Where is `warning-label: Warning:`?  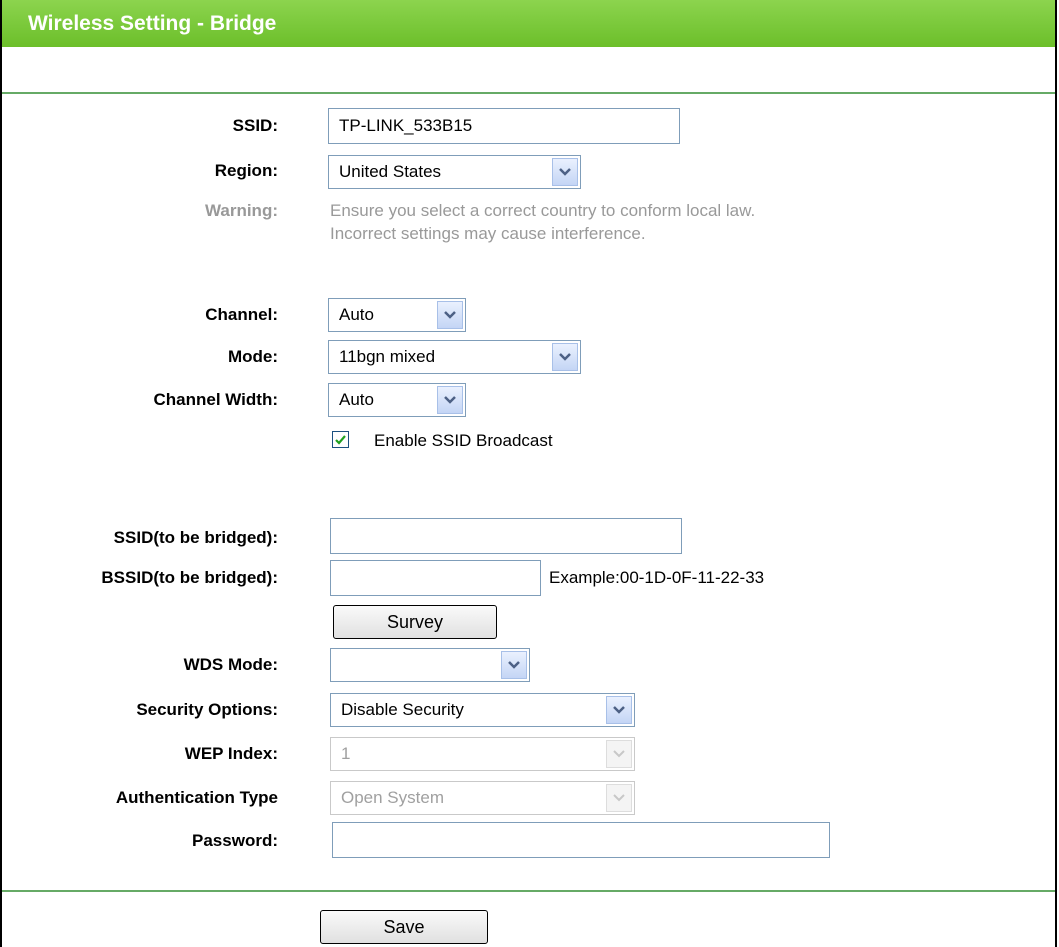
warning-label: Warning: is located at coordinates (241, 210).